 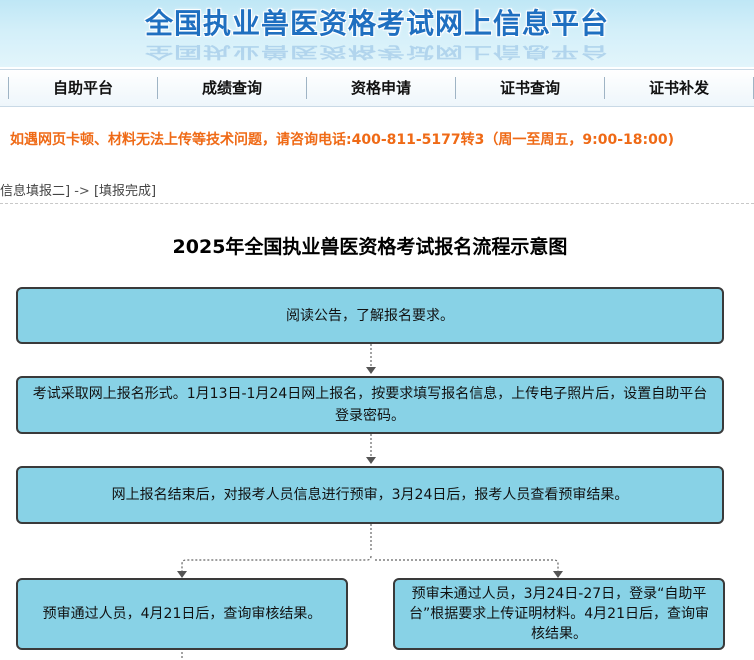 I want to click on flow-step-4a-text: 预审通过人员，4月21日后，查询审核结果。, so click(x=182, y=614).